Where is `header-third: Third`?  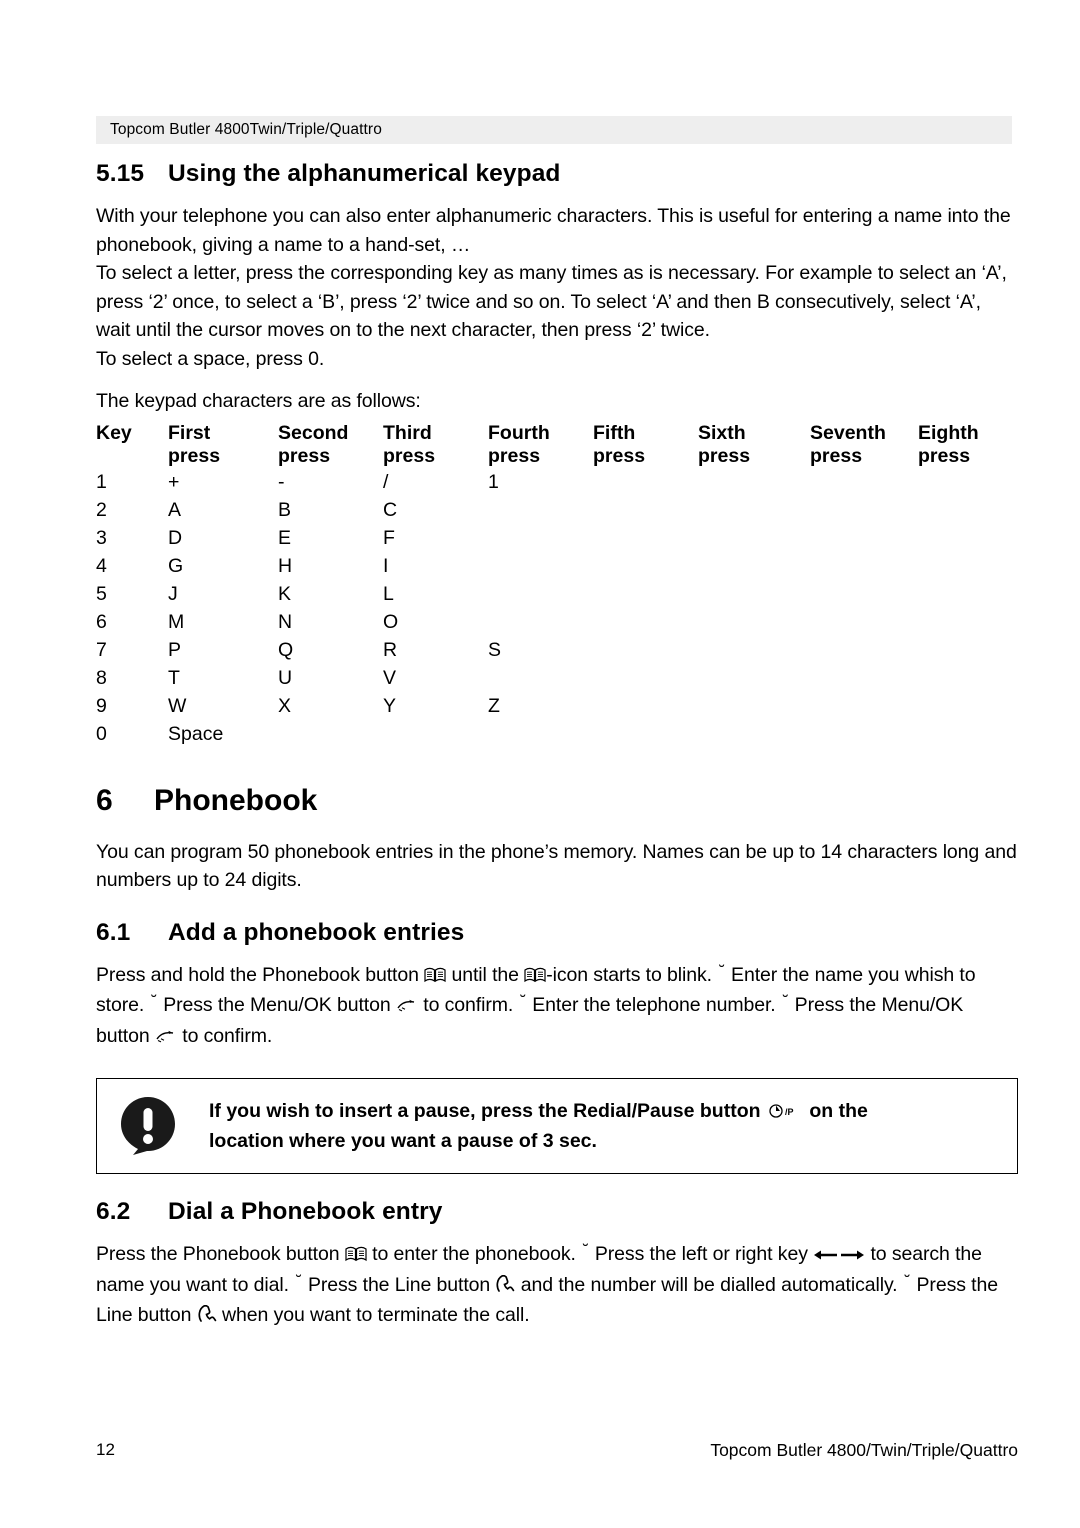 header-third: Third is located at coordinates (407, 432).